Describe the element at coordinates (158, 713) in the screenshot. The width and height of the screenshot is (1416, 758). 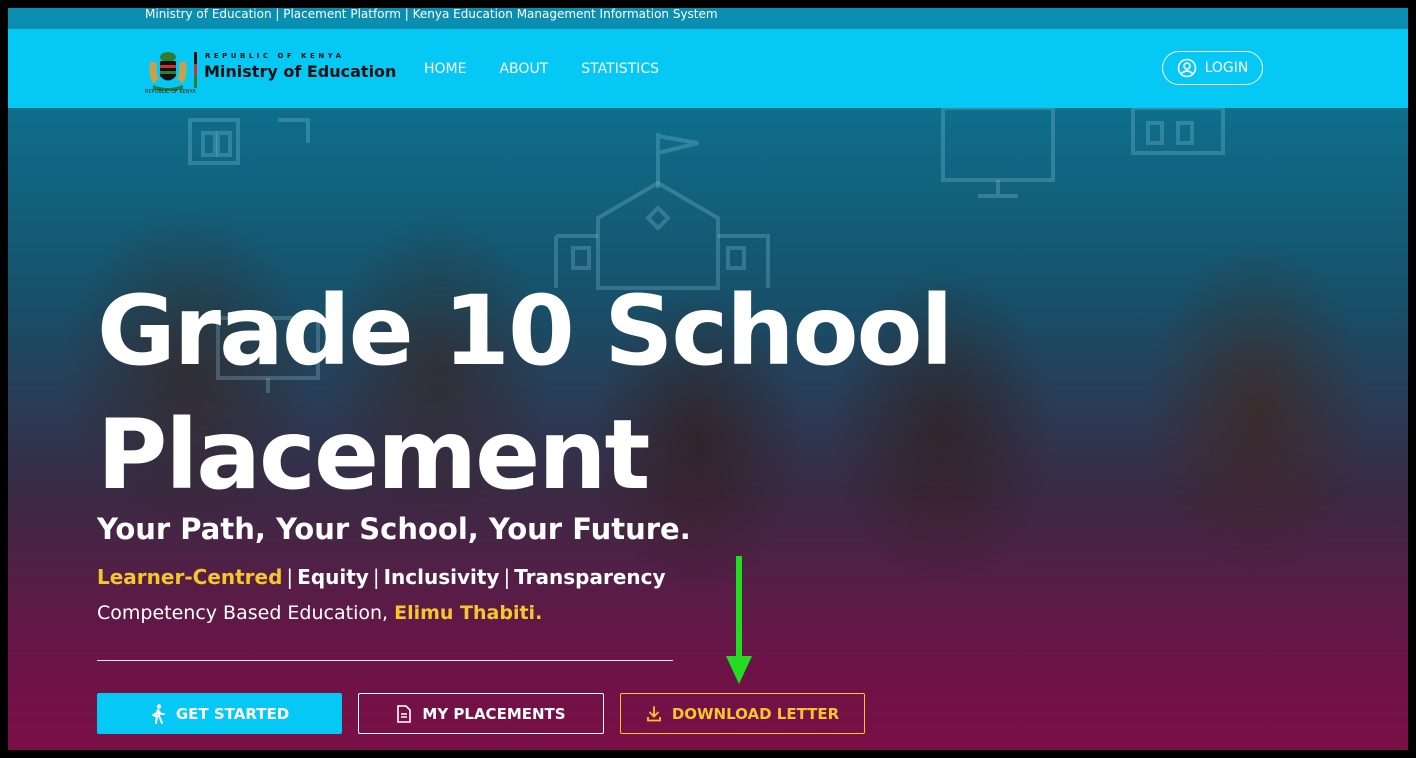
I see `walking-person-icon` at that location.